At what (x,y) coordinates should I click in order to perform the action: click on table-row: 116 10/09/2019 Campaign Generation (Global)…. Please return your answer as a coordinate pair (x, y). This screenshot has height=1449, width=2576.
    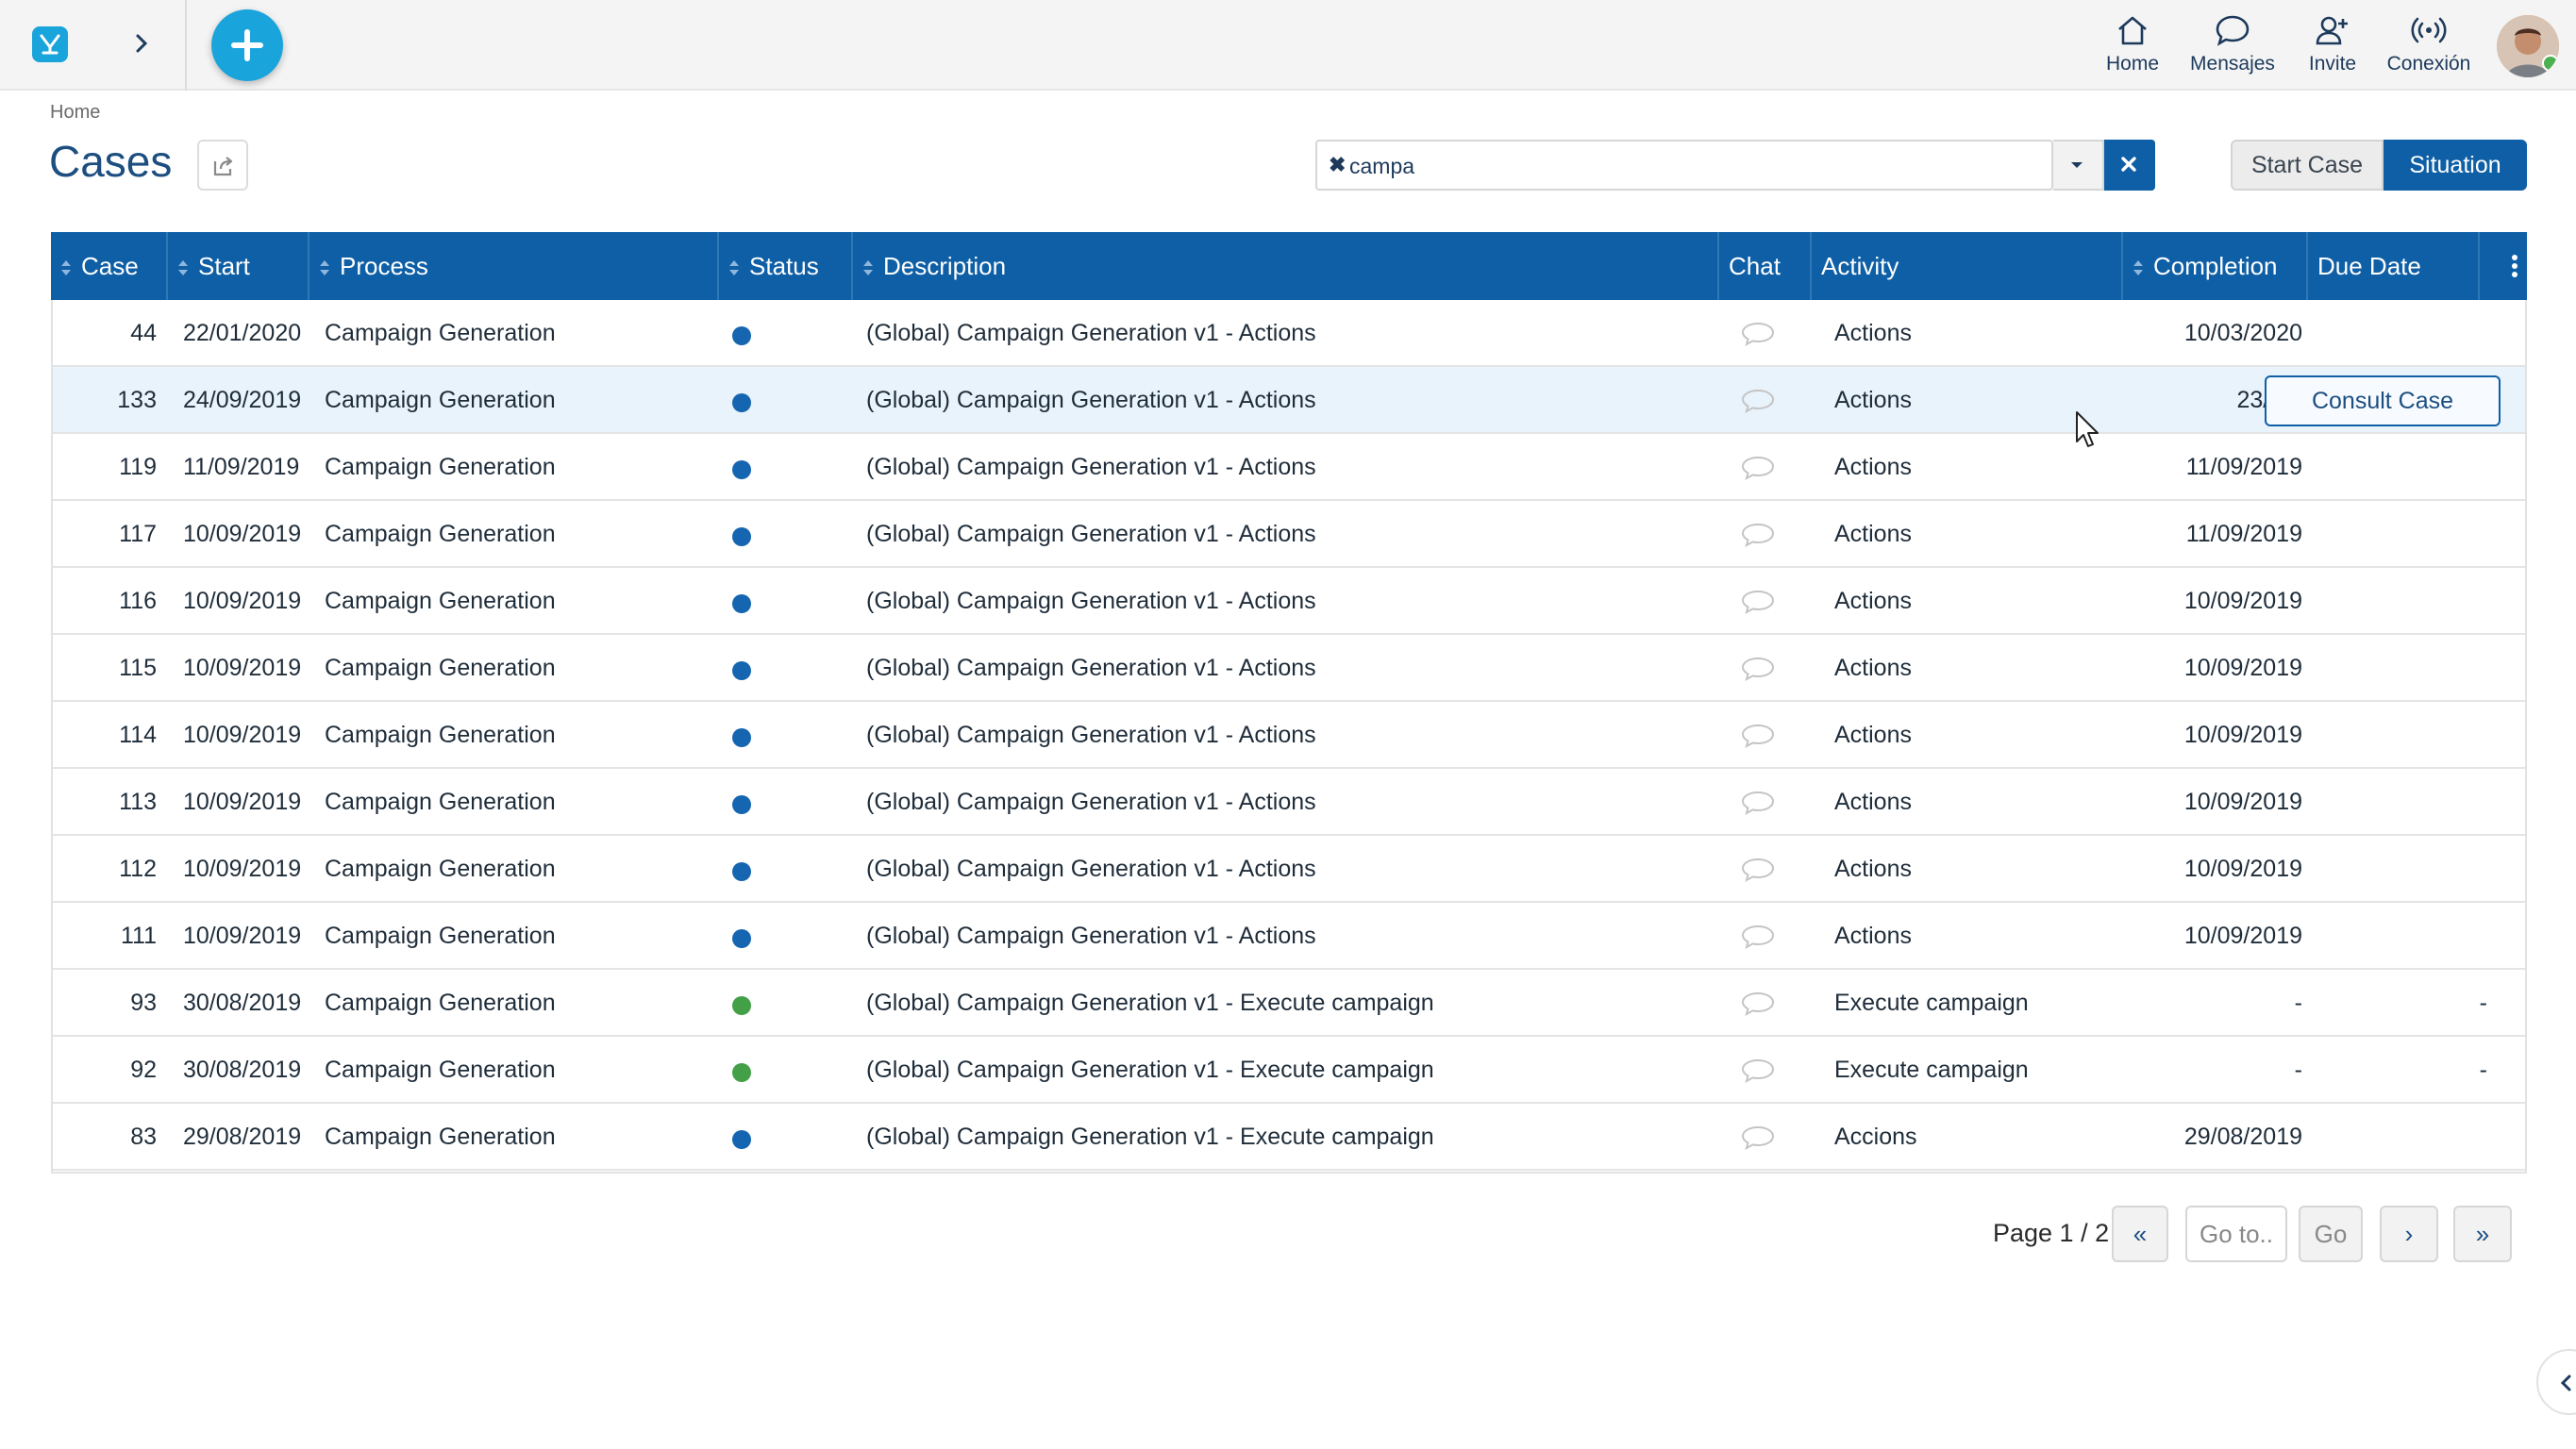
    Looking at the image, I should click on (1289, 601).